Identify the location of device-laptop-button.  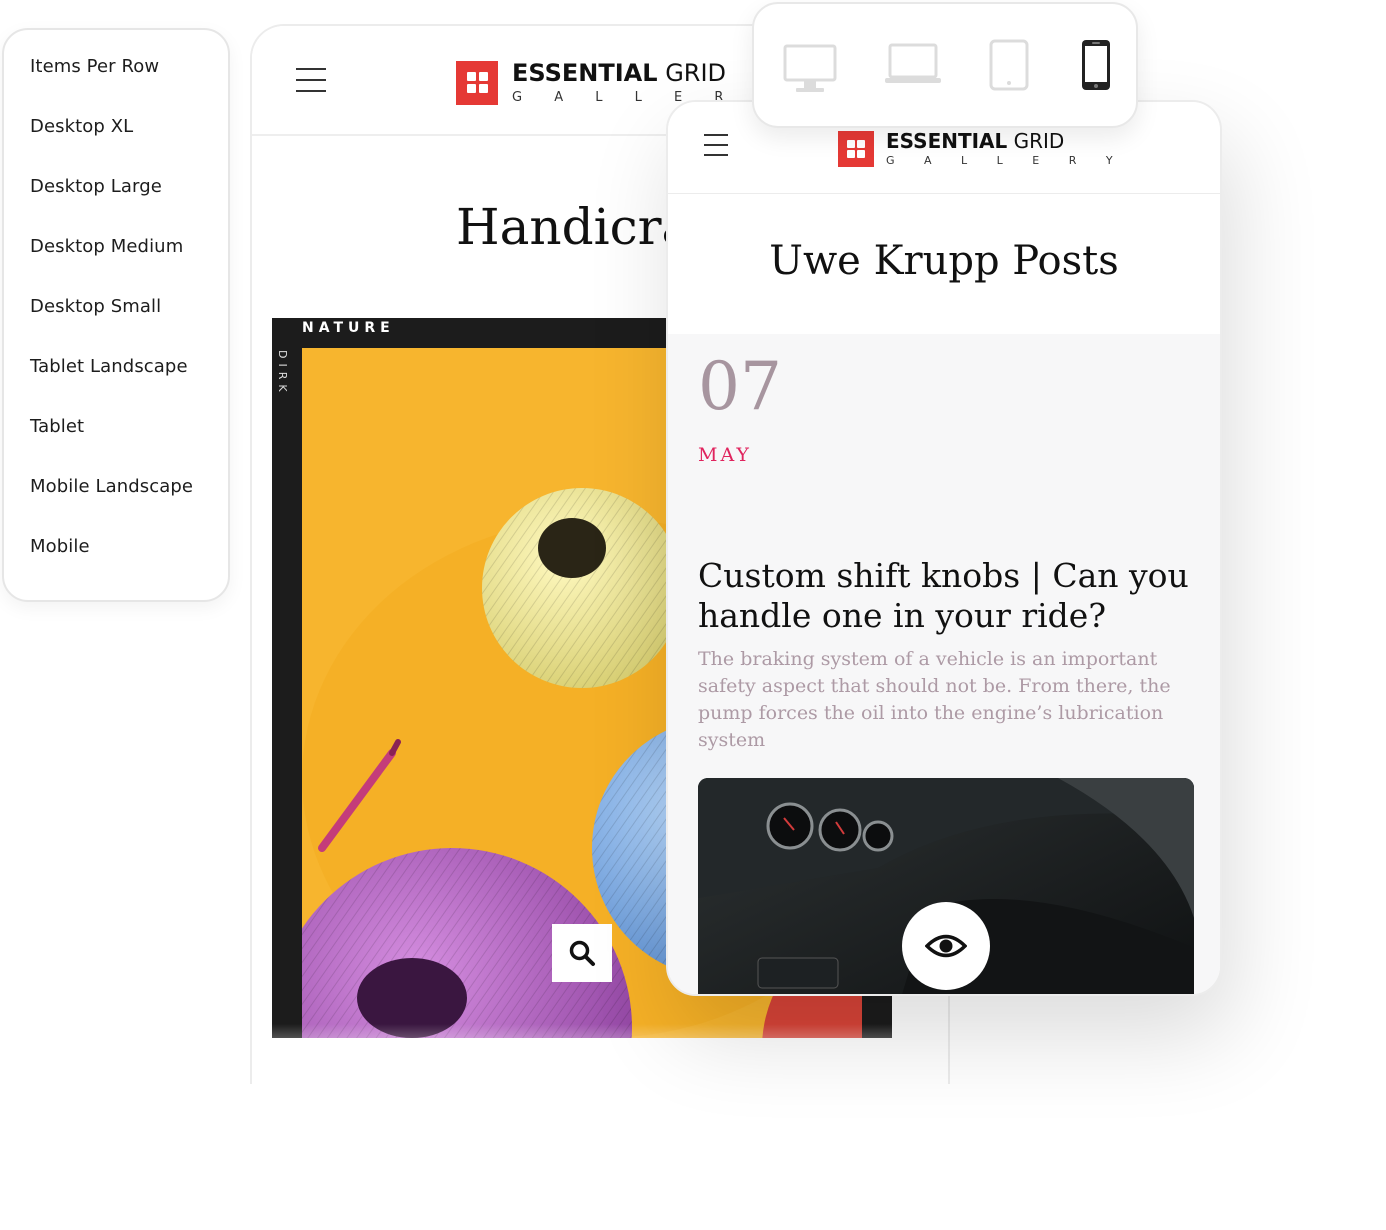
(913, 67).